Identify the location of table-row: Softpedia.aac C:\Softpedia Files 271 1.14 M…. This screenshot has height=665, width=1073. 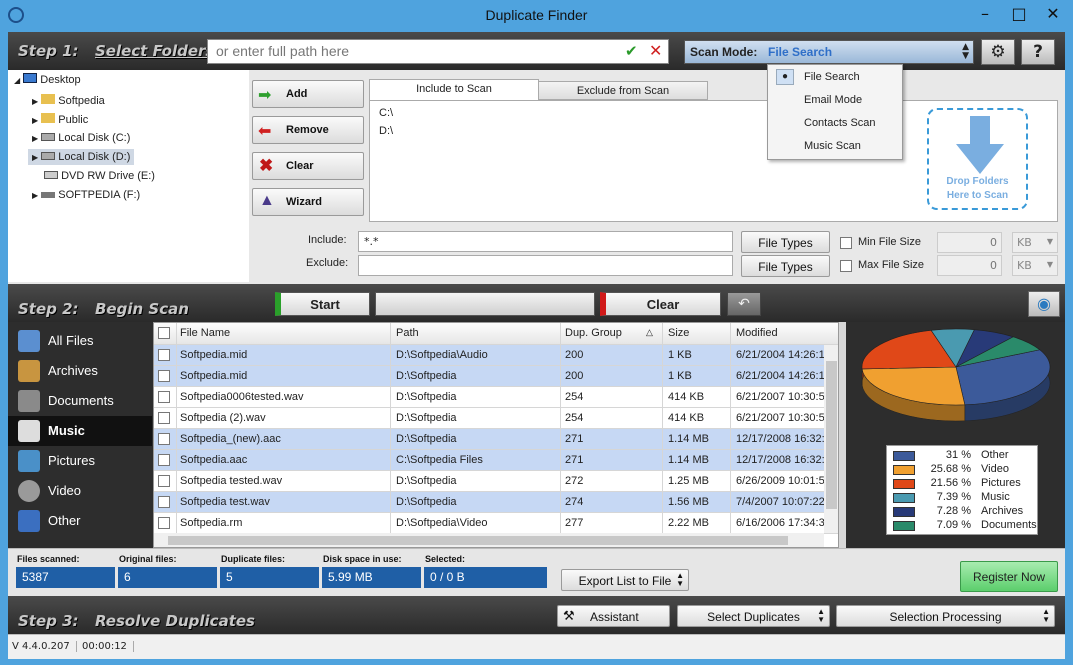
(496, 460).